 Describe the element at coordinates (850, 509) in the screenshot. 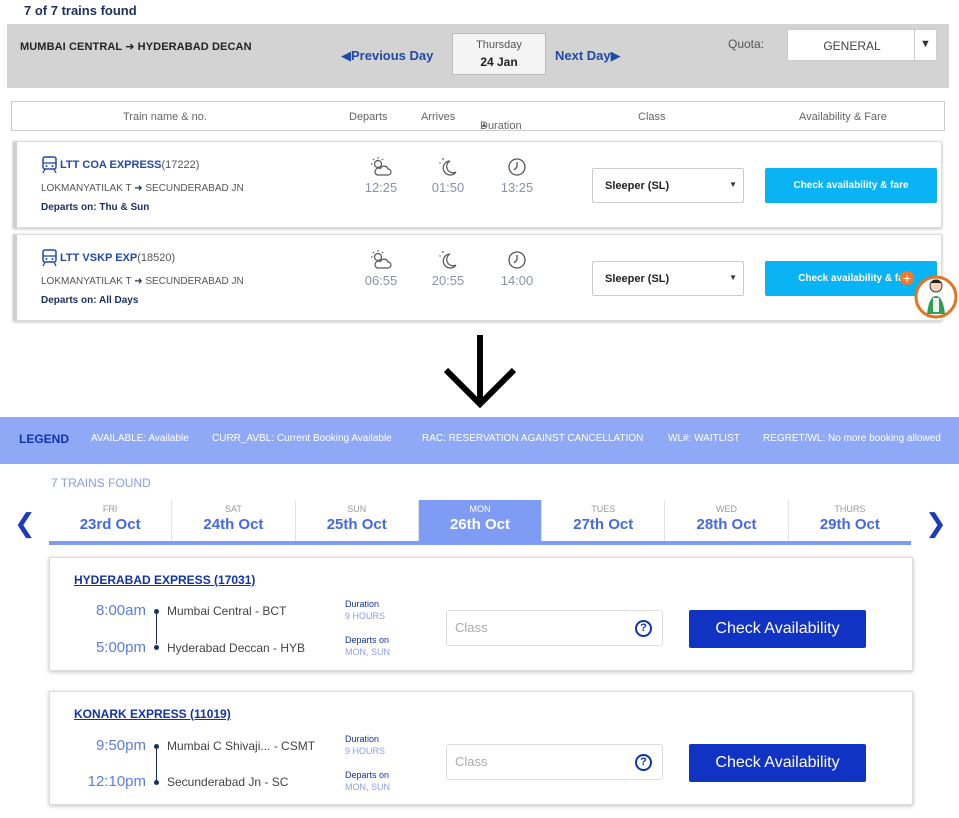

I see `date-tab-weekday: THURS` at that location.